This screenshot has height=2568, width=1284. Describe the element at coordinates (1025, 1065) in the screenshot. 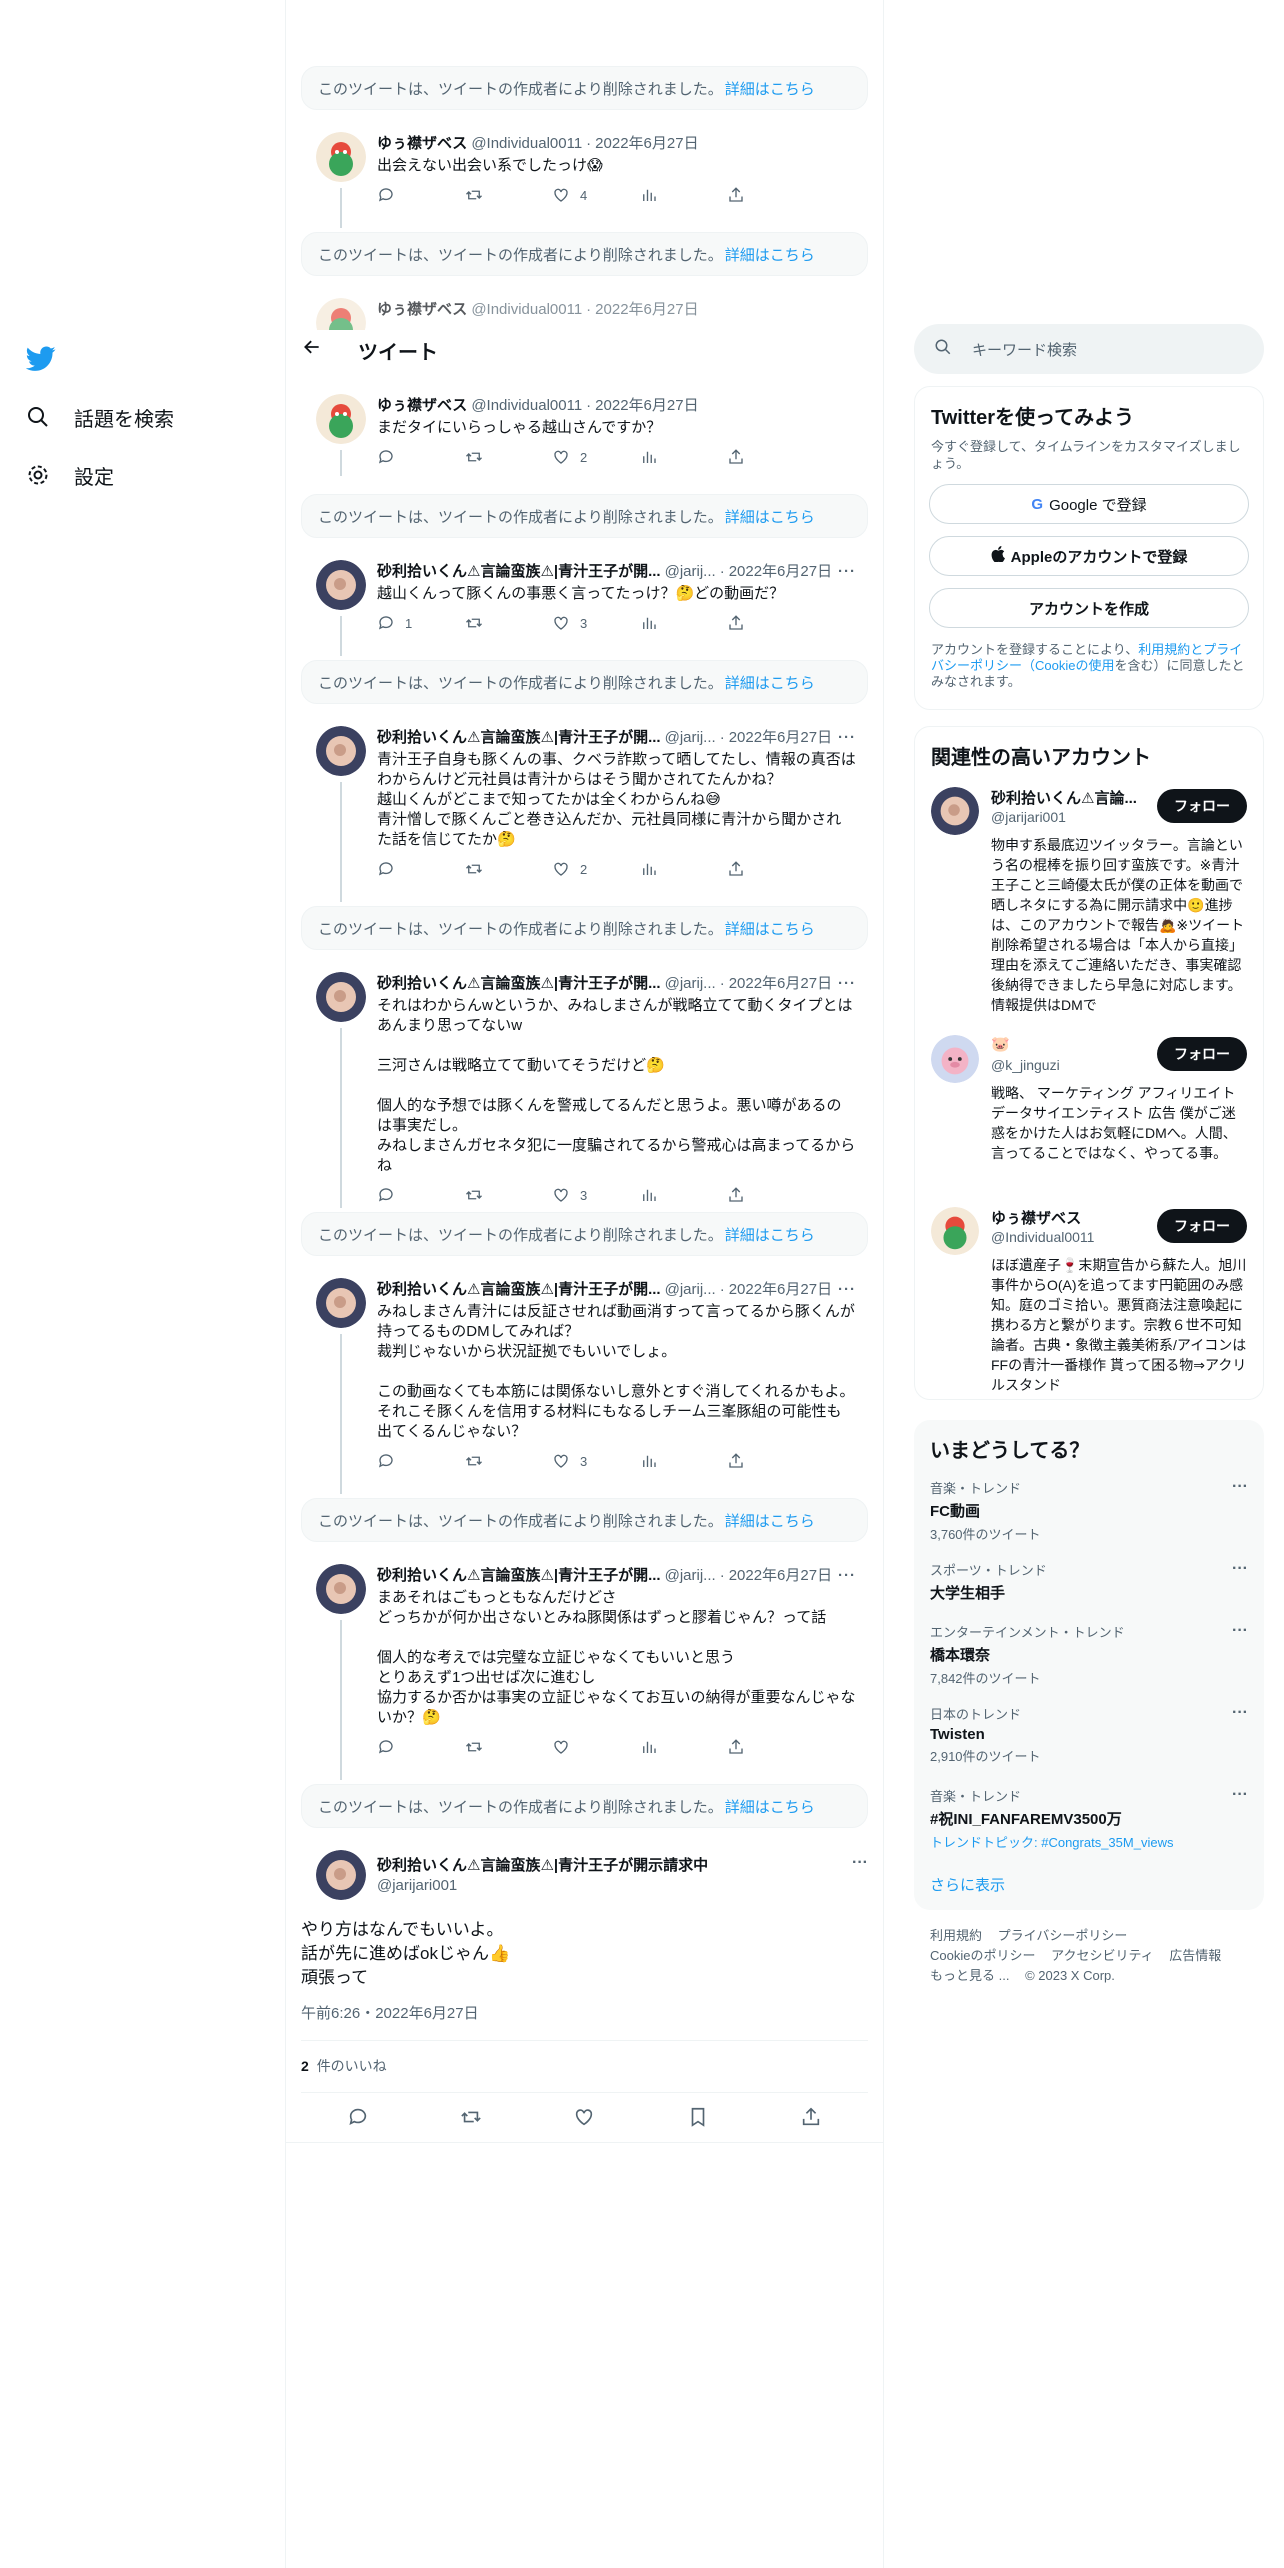

I see `account-handle: @k_jinguzi` at that location.